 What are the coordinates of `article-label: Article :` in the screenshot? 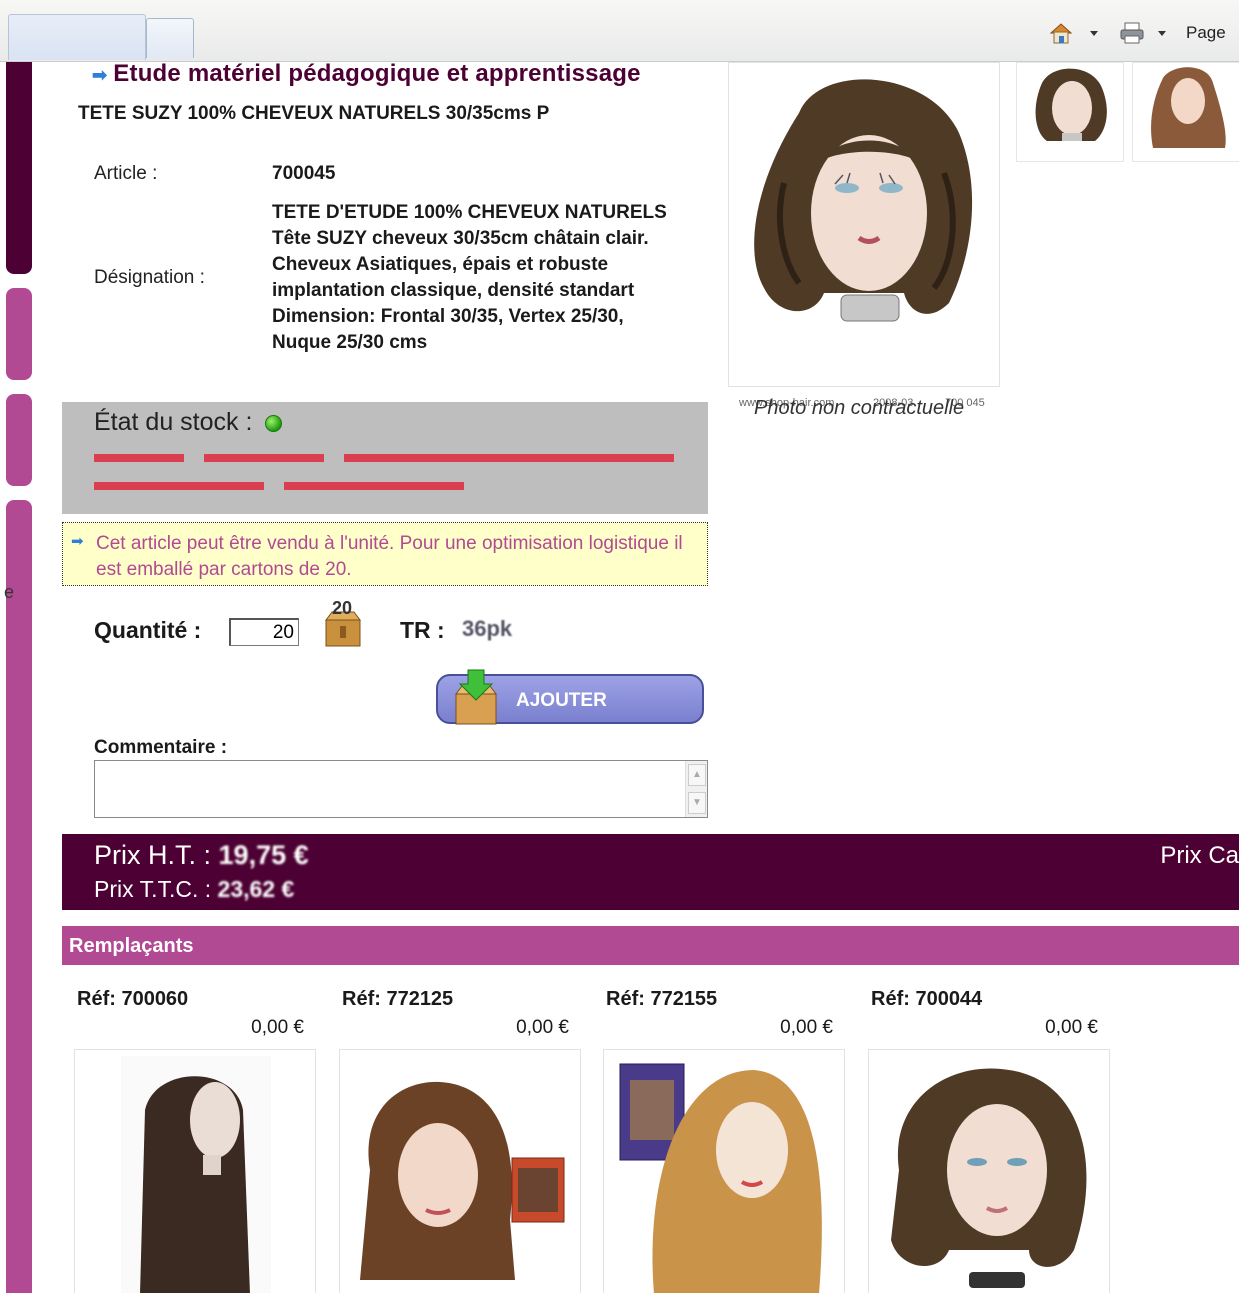 It's located at (126, 173).